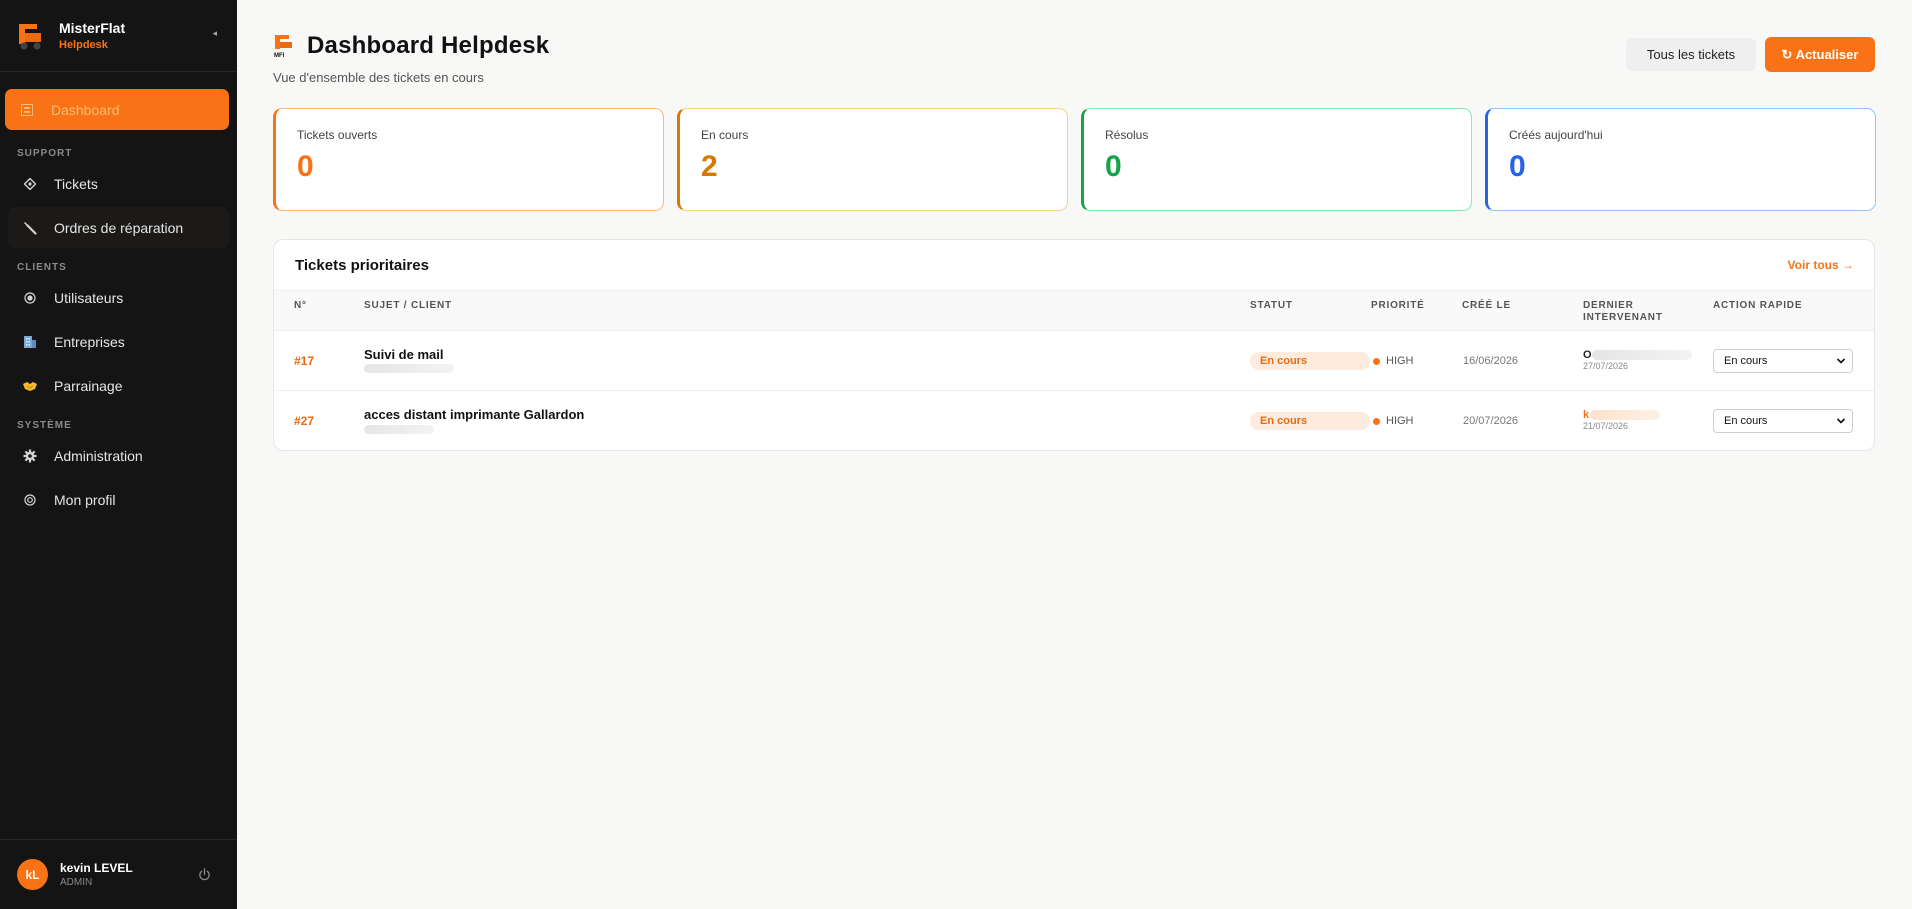  What do you see at coordinates (1758, 305) in the screenshot?
I see `column-header: ACTION RAPIDE` at bounding box center [1758, 305].